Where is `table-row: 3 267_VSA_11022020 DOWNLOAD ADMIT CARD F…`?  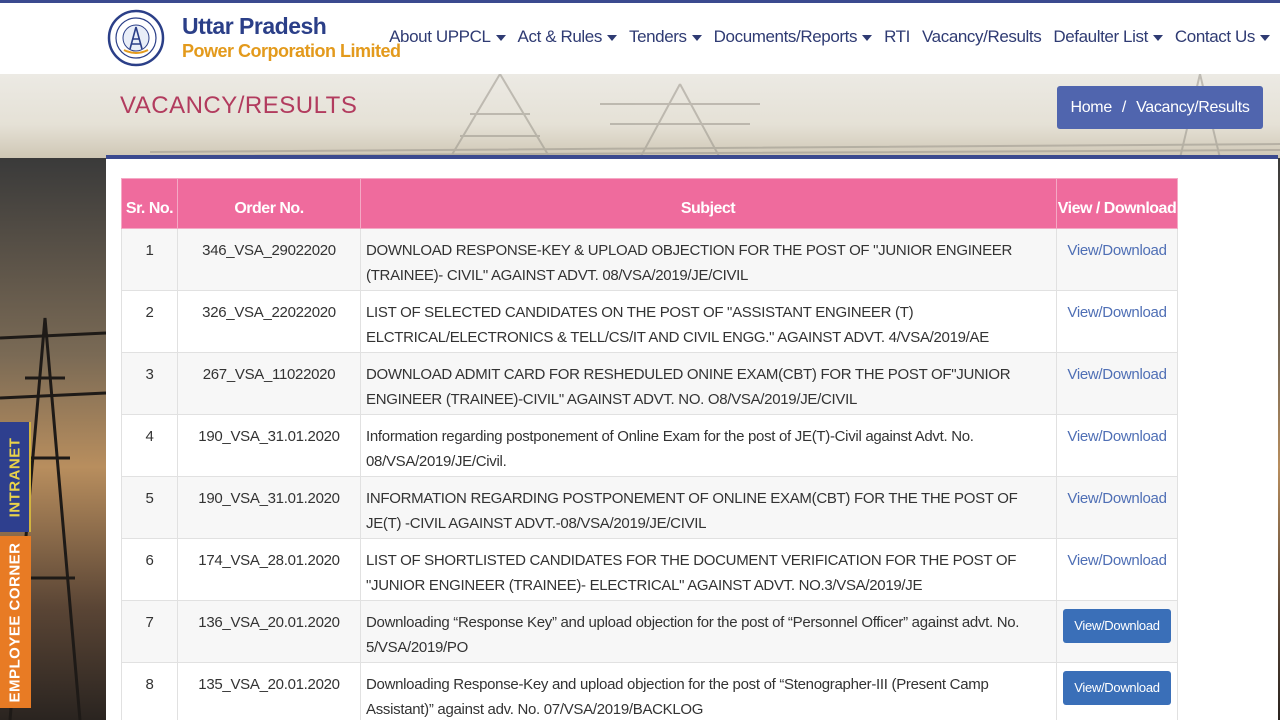
table-row: 3 267_VSA_11022020 DOWNLOAD ADMIT CARD F… is located at coordinates (649, 383).